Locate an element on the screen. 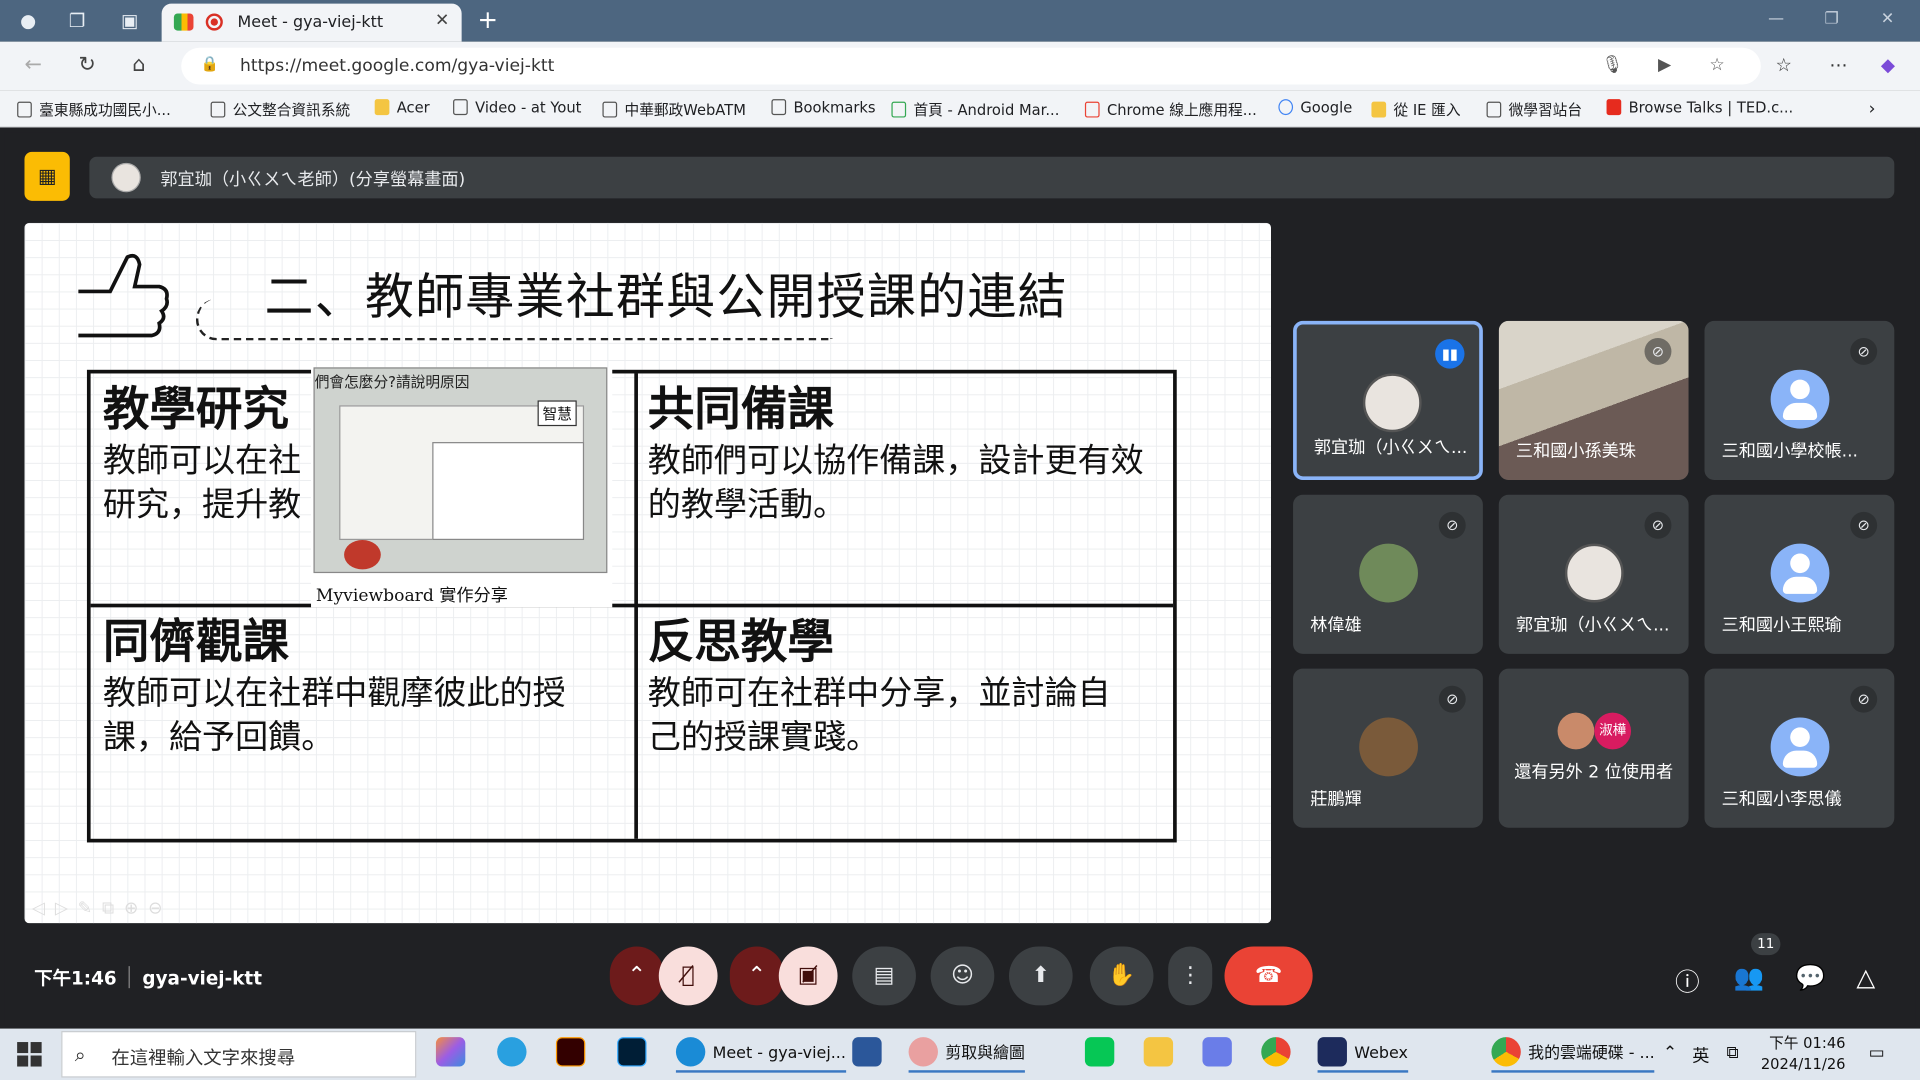  back-icon: ← is located at coordinates (32, 65).